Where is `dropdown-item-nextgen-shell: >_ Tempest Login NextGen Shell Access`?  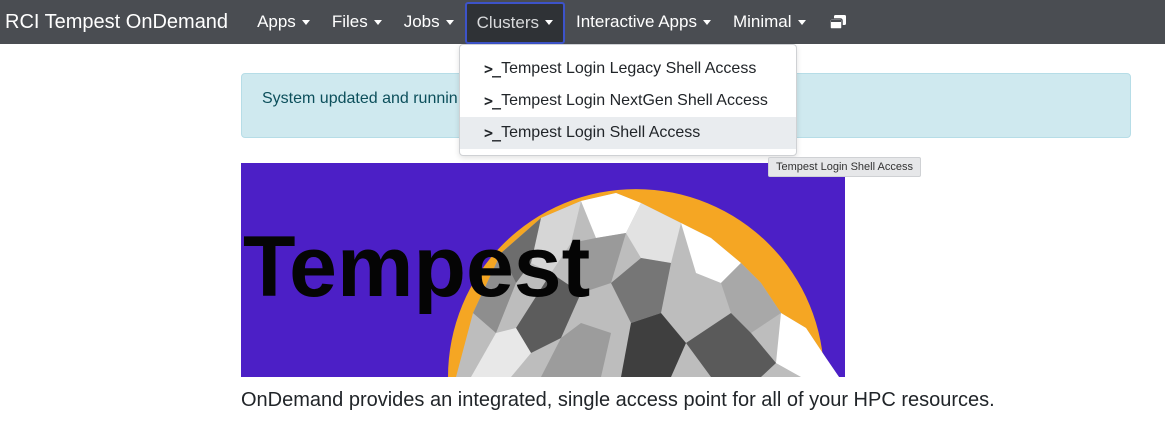 dropdown-item-nextgen-shell: >_ Tempest Login NextGen Shell Access is located at coordinates (628, 101).